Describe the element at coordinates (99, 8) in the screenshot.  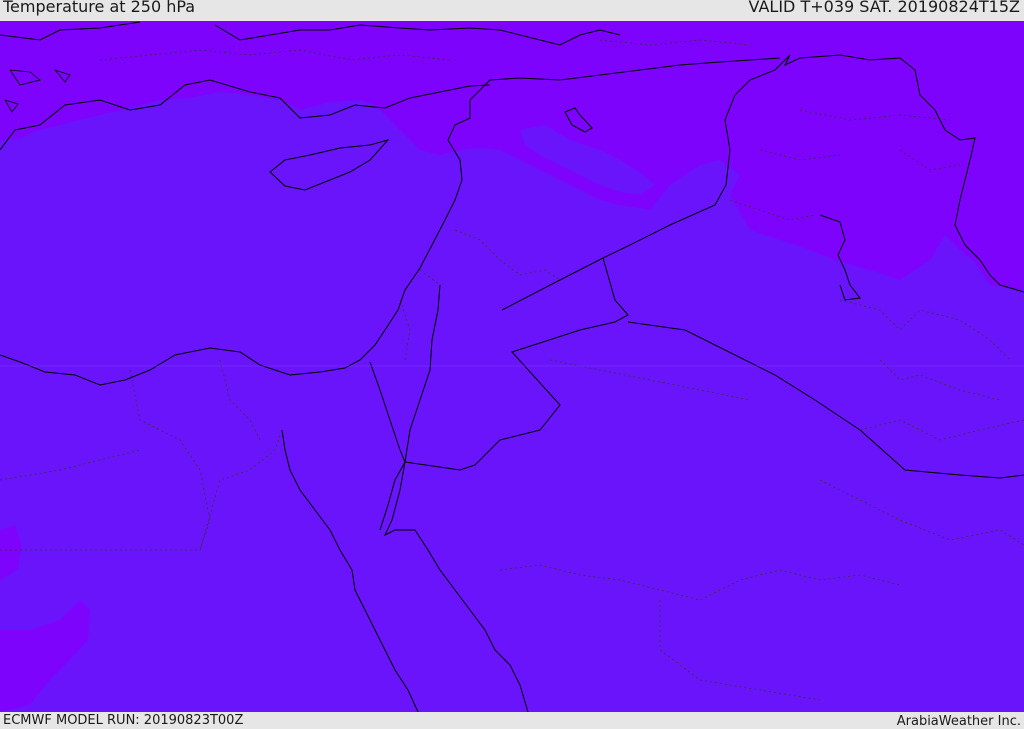
I see `map-title: Temperature at 250 hPa` at that location.